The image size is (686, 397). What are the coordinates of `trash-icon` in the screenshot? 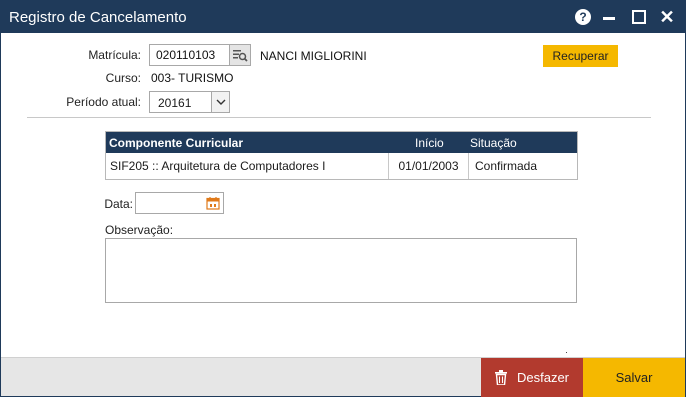 It's located at (500, 377).